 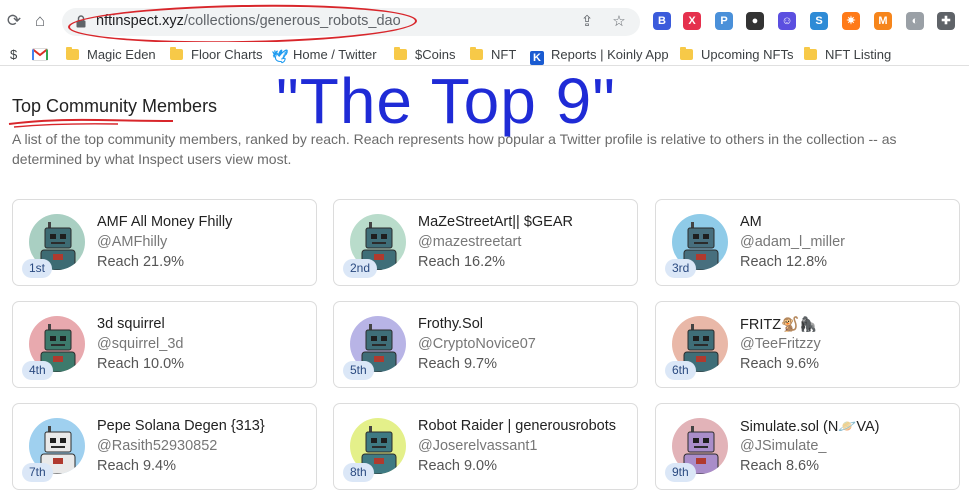 I want to click on bookmark-floor-charts: Floor Charts, so click(x=216, y=55).